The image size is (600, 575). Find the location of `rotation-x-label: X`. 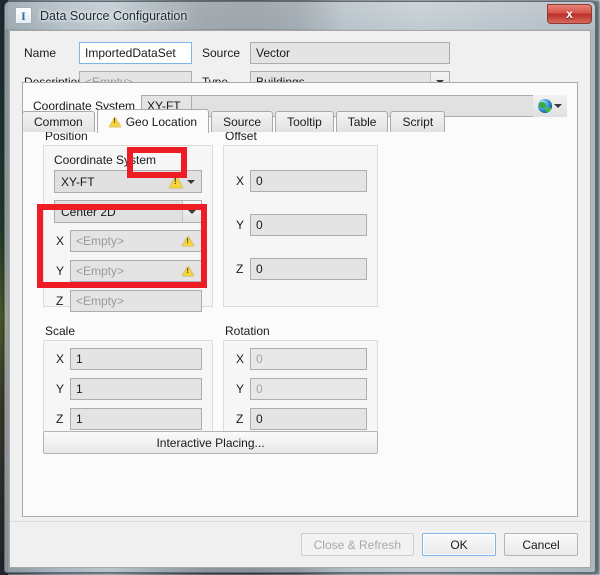

rotation-x-label: X is located at coordinates (240, 359).